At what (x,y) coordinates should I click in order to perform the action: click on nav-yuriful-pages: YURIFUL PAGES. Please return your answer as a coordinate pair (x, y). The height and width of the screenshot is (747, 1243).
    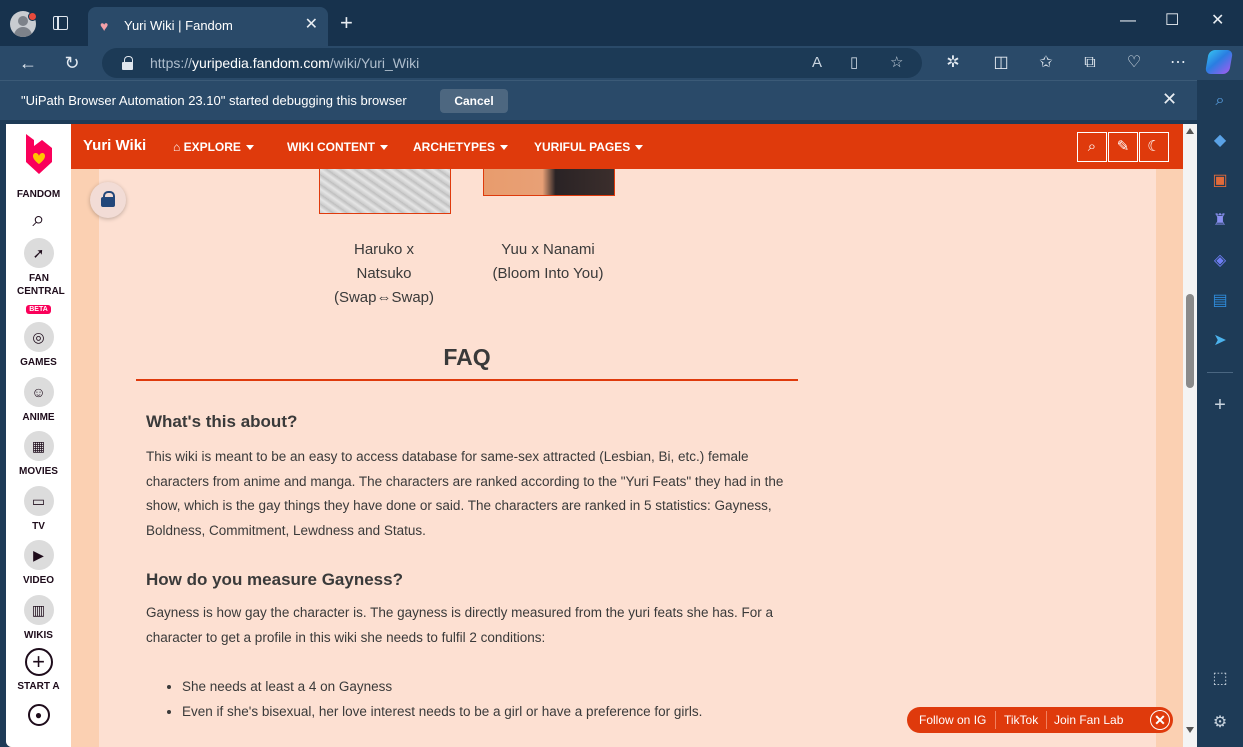
    Looking at the image, I should click on (589, 147).